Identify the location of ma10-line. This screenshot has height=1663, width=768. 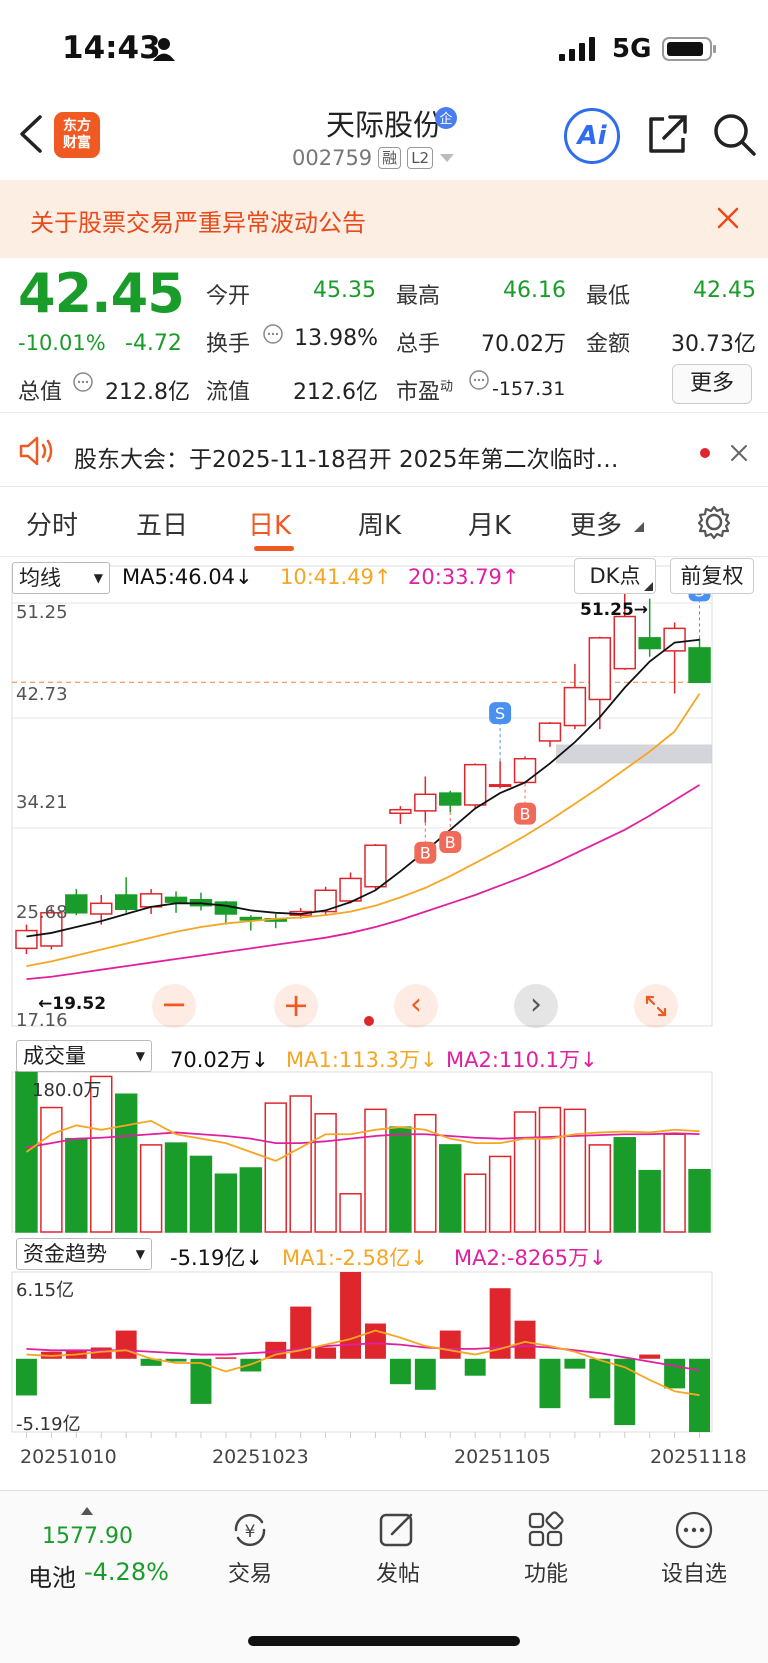
(363, 830).